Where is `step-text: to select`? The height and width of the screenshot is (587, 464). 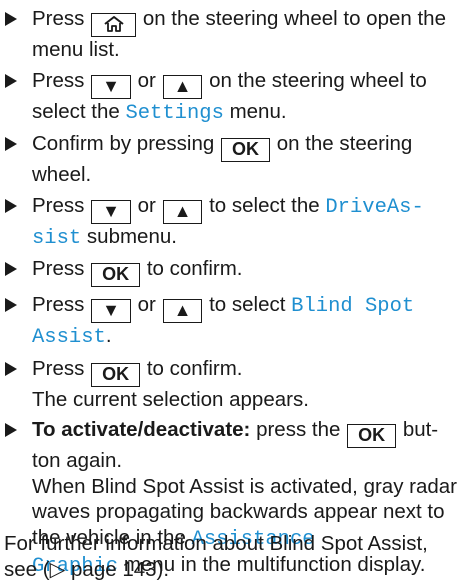
step-text: to select is located at coordinates (247, 304).